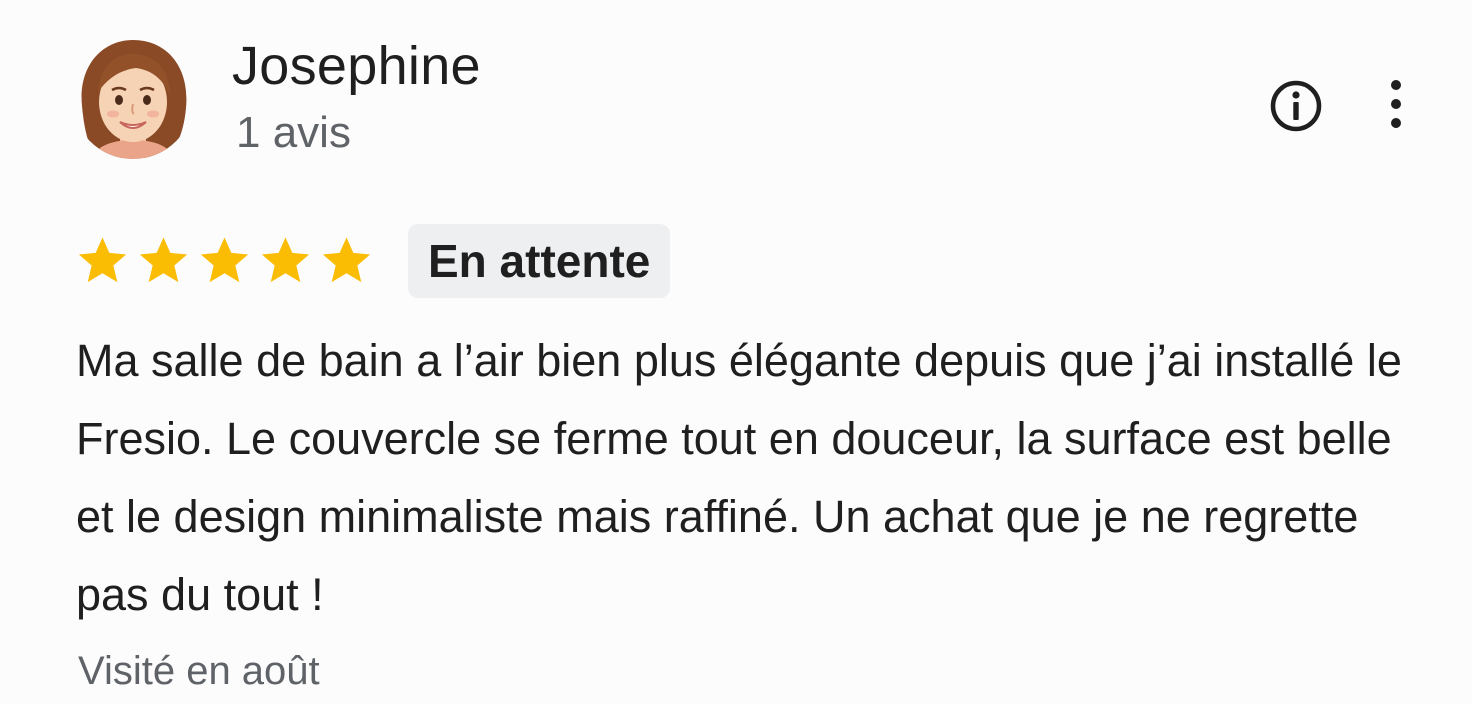 This screenshot has width=1472, height=704. What do you see at coordinates (356, 66) in the screenshot?
I see `reviewer-name: Josephine` at bounding box center [356, 66].